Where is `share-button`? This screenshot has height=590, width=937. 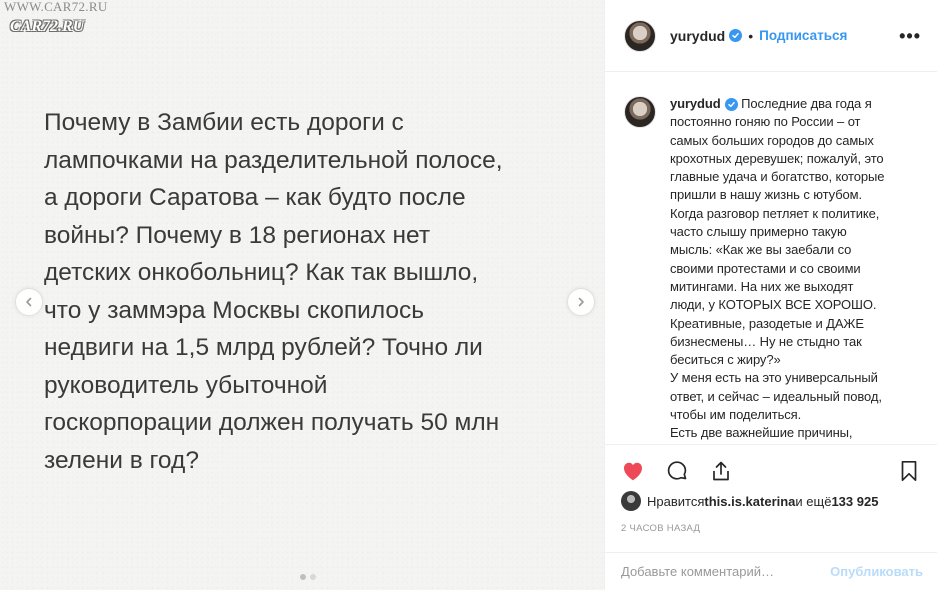
share-button is located at coordinates (721, 471).